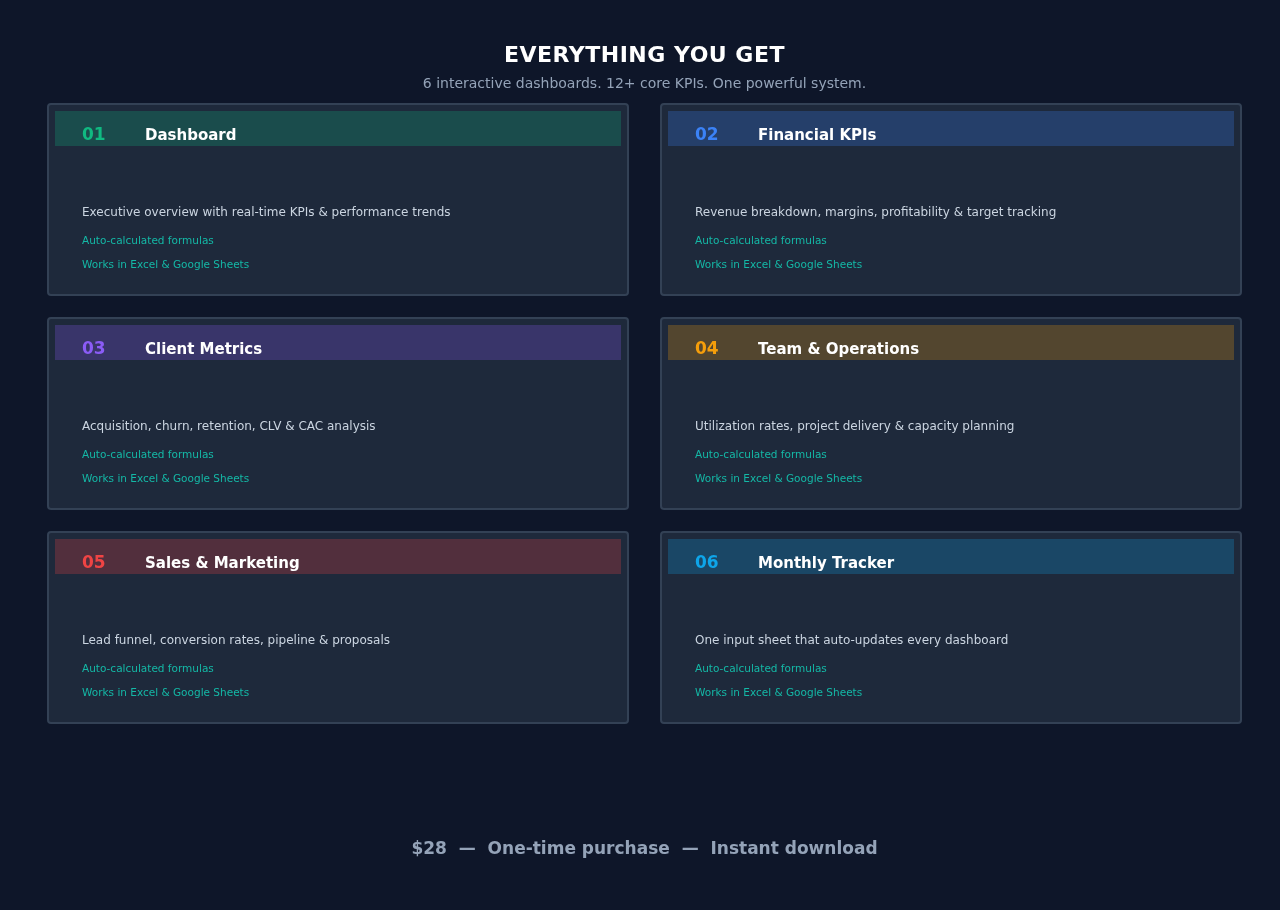  I want to click on card-title: Sales & Marketing, so click(222, 563).